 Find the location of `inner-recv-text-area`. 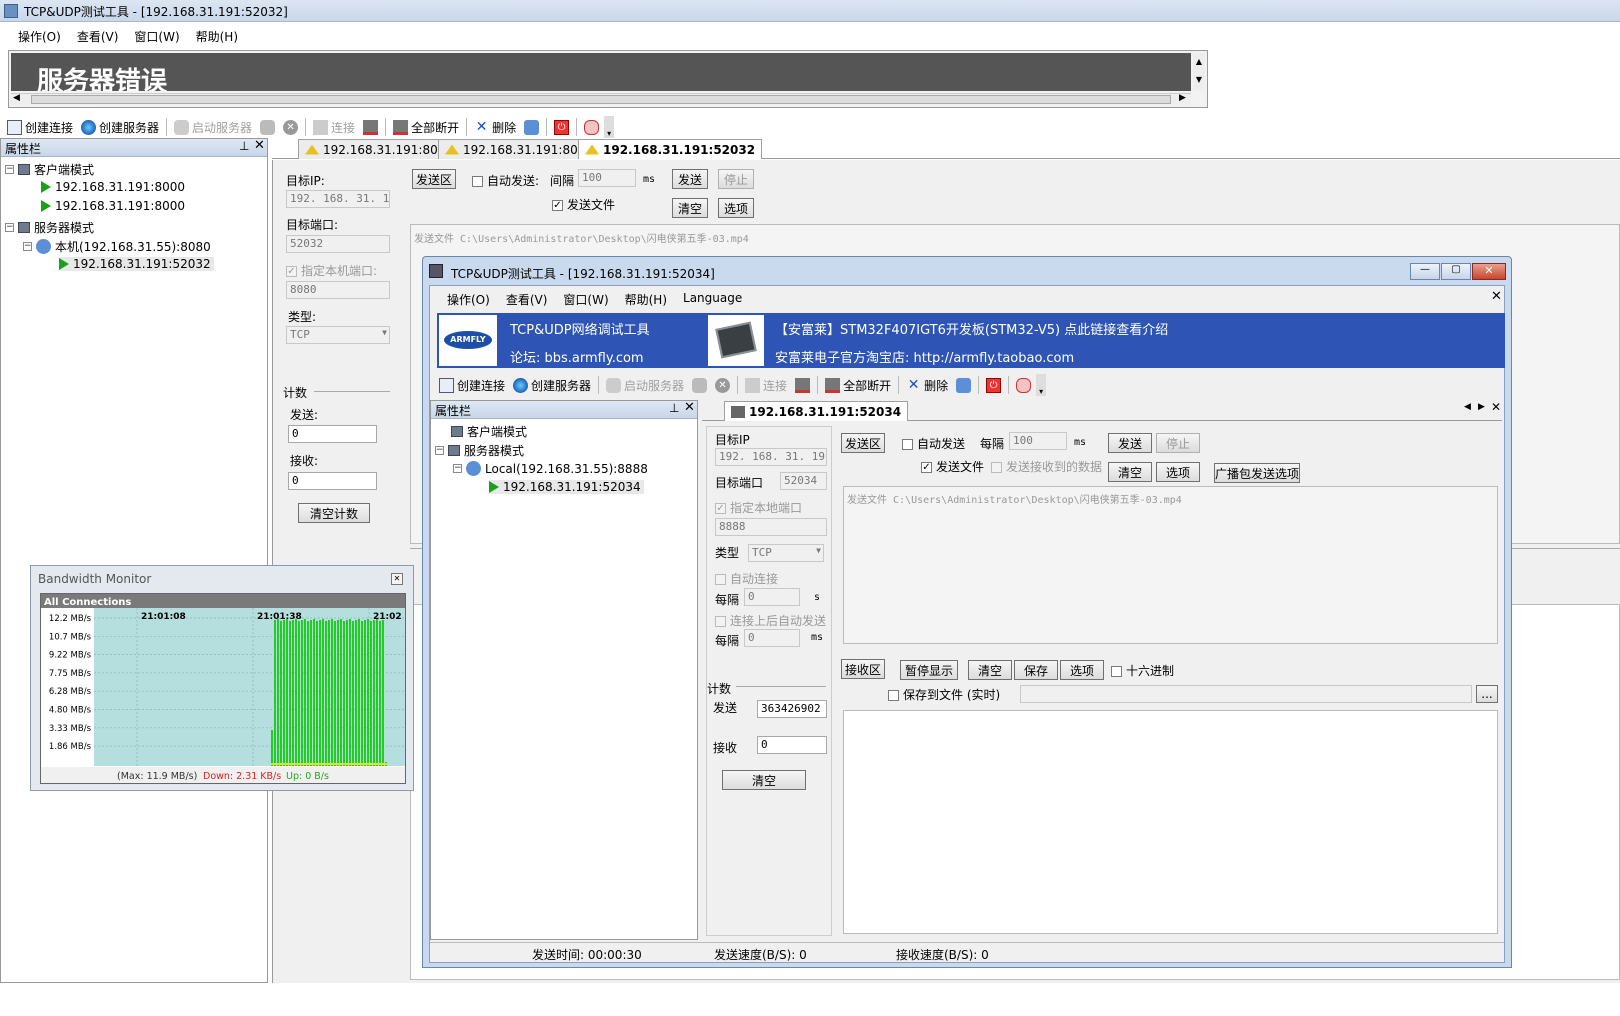

inner-recv-text-area is located at coordinates (1170, 822).